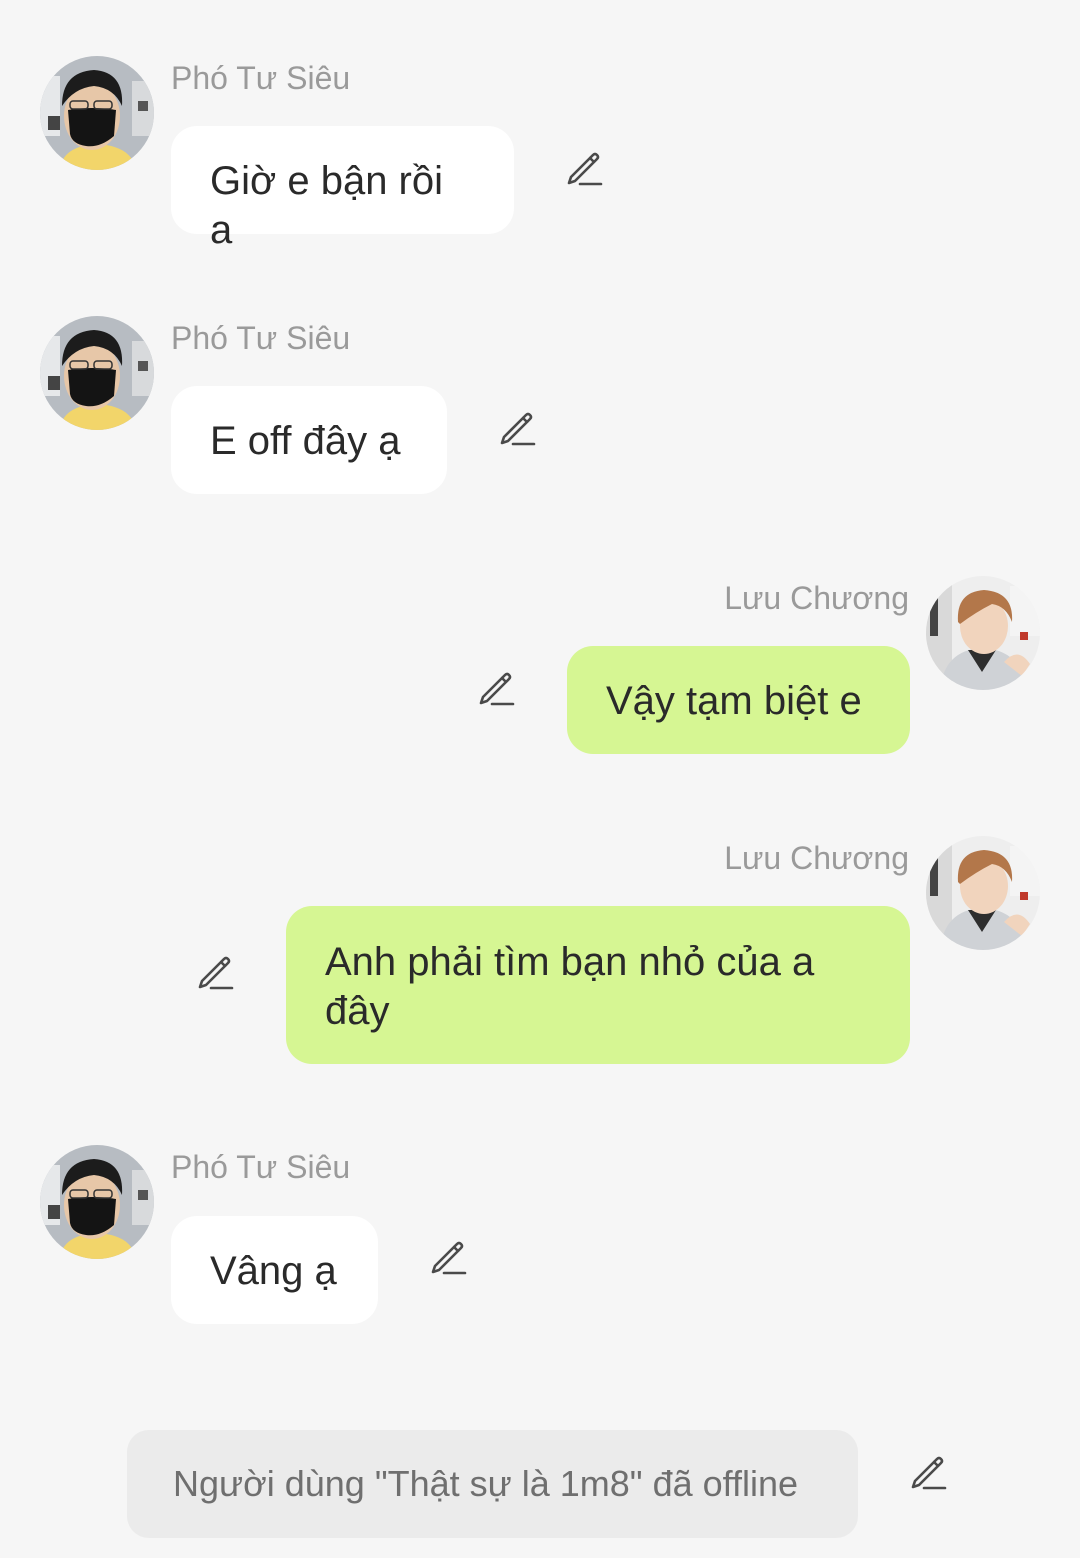 This screenshot has width=1080, height=1558. Describe the element at coordinates (738, 700) in the screenshot. I see `message-bubble: Vậy tạm biệt e` at that location.